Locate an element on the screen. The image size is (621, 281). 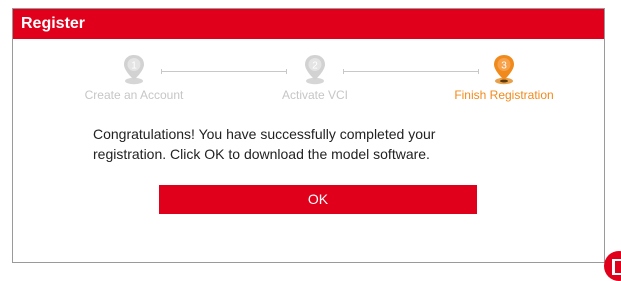
step-pin-icon: 3 is located at coordinates (504, 70).